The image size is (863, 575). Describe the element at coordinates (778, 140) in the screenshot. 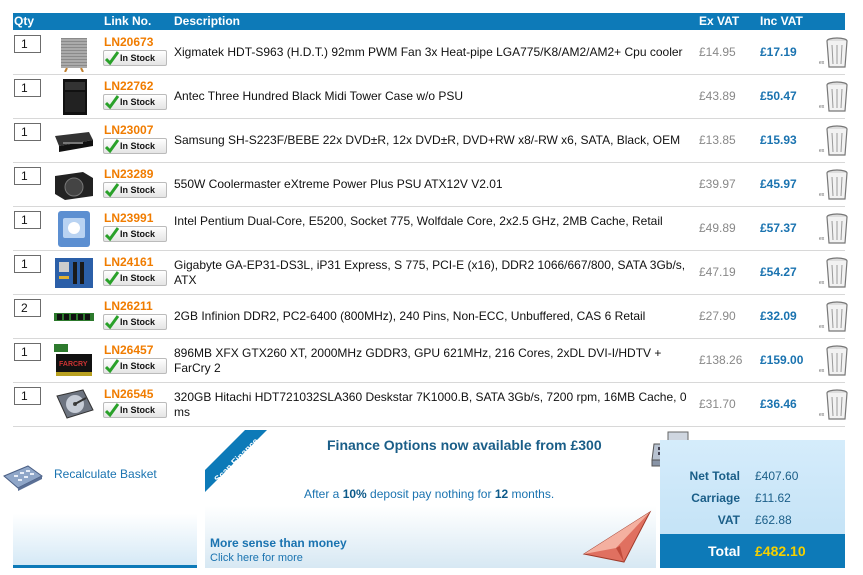

I see `price-inc-vat: £15.93` at that location.